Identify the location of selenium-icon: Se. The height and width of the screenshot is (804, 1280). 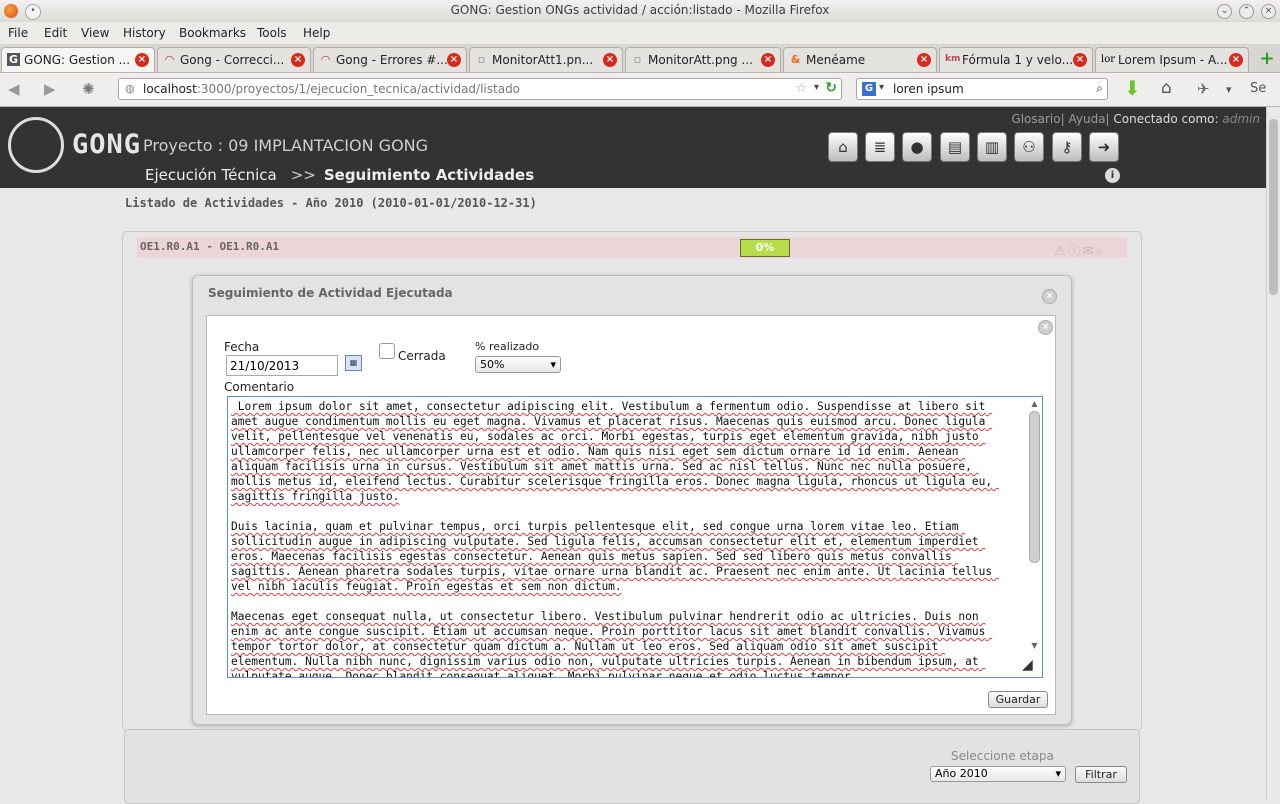
(1258, 88).